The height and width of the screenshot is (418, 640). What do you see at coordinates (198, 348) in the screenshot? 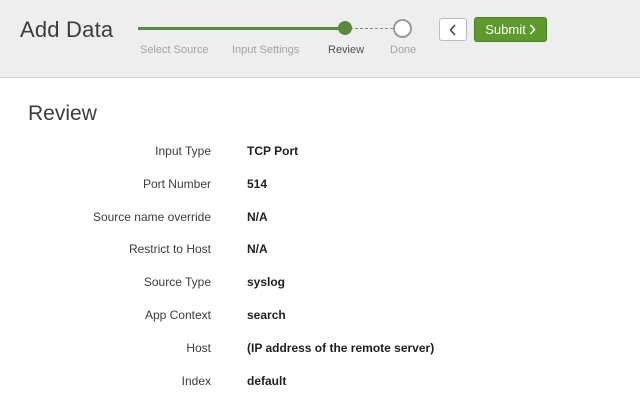
I see `field-label: Host` at bounding box center [198, 348].